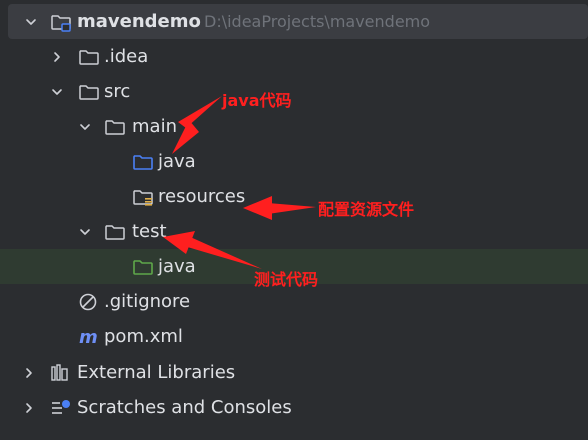  Describe the element at coordinates (294, 126) in the screenshot. I see `tree-row-main: main` at that location.